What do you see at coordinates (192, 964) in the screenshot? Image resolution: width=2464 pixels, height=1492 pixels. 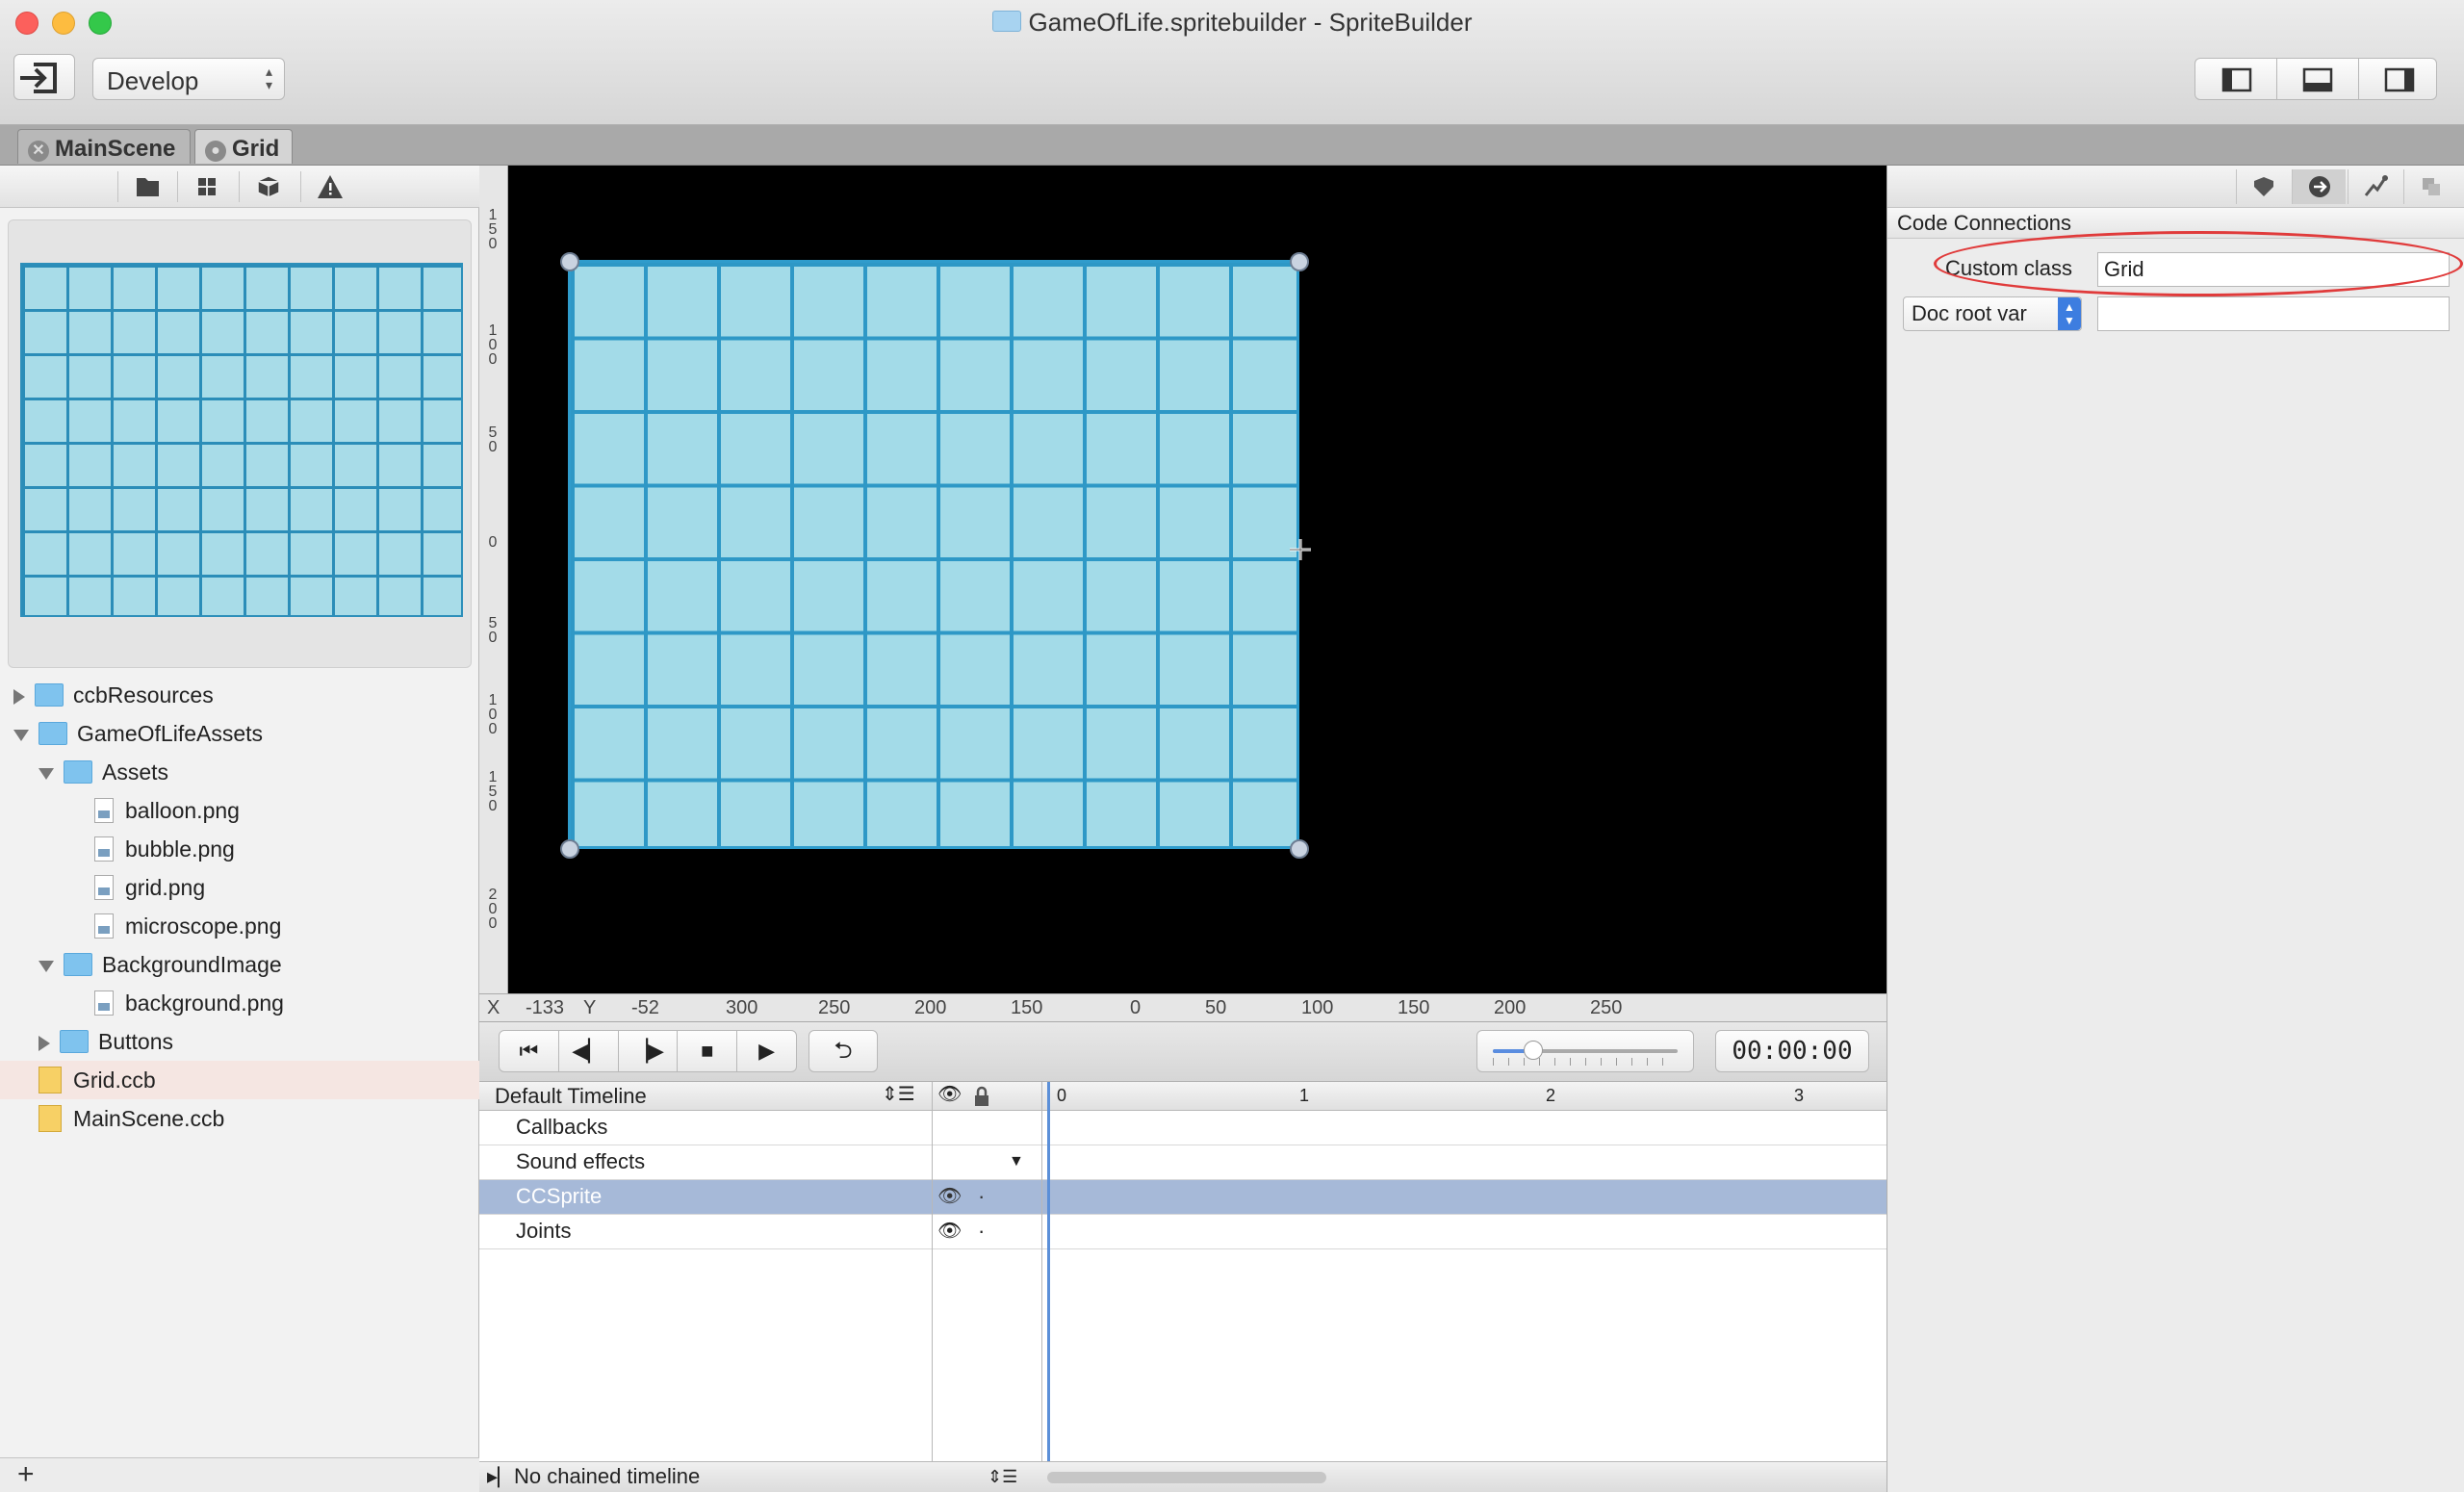 I see `tree-item-label: BackgroundImage` at bounding box center [192, 964].